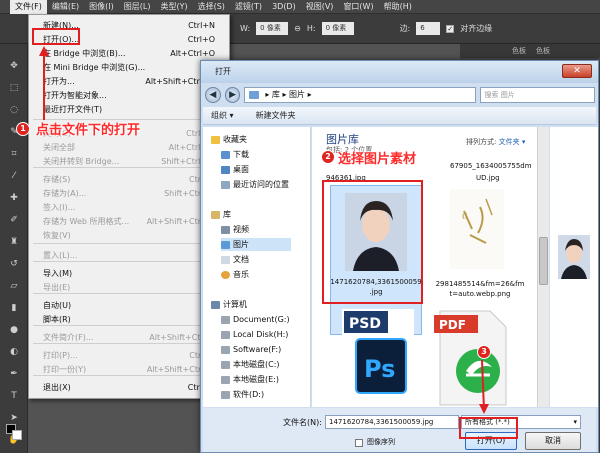 This screenshot has width=600, height=453. Describe the element at coordinates (328, 157) in the screenshot. I see `step-2-badge: 2` at that location.